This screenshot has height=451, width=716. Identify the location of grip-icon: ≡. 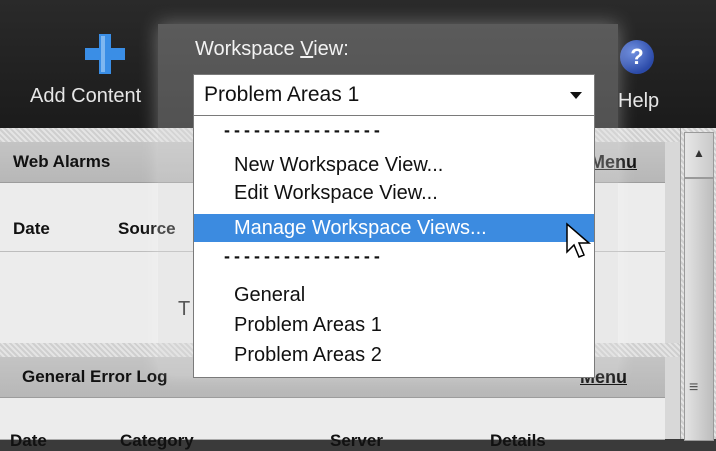
(694, 387).